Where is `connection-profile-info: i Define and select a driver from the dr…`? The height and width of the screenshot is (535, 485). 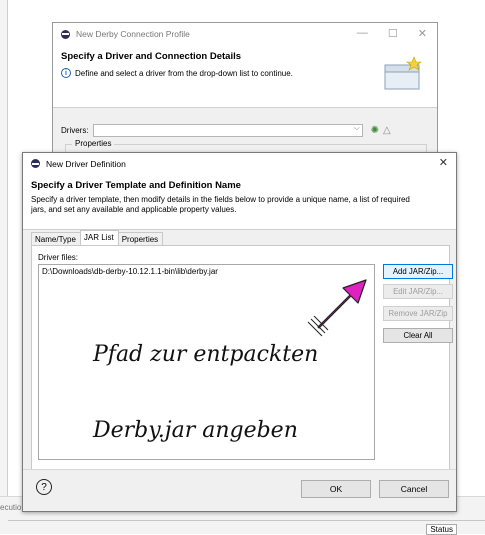 connection-profile-info: i Define and select a driver from the dr… is located at coordinates (245, 73).